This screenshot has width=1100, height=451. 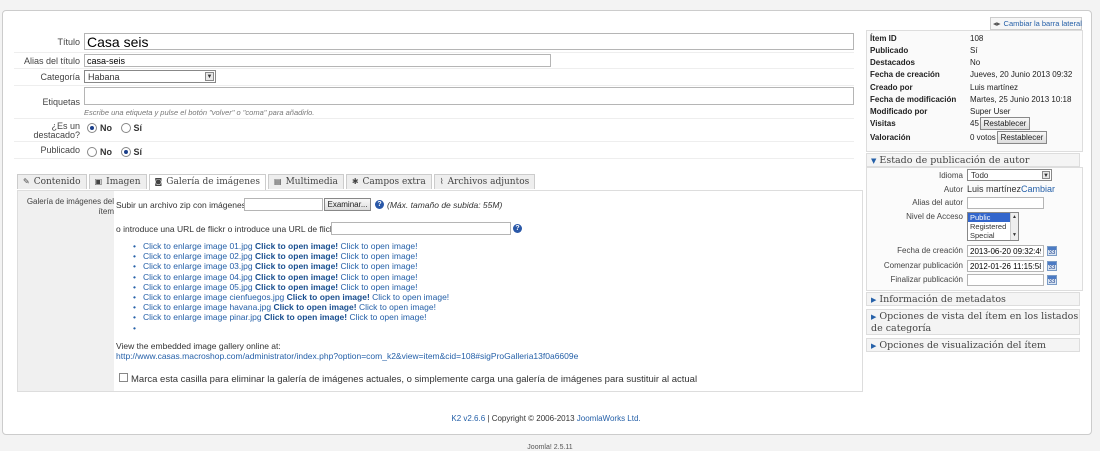 I want to click on camera-icon: ◙, so click(x=158, y=181).